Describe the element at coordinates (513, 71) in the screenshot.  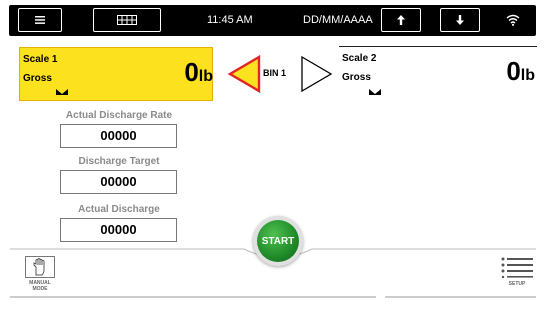
I see `scale-2-value: 0` at that location.